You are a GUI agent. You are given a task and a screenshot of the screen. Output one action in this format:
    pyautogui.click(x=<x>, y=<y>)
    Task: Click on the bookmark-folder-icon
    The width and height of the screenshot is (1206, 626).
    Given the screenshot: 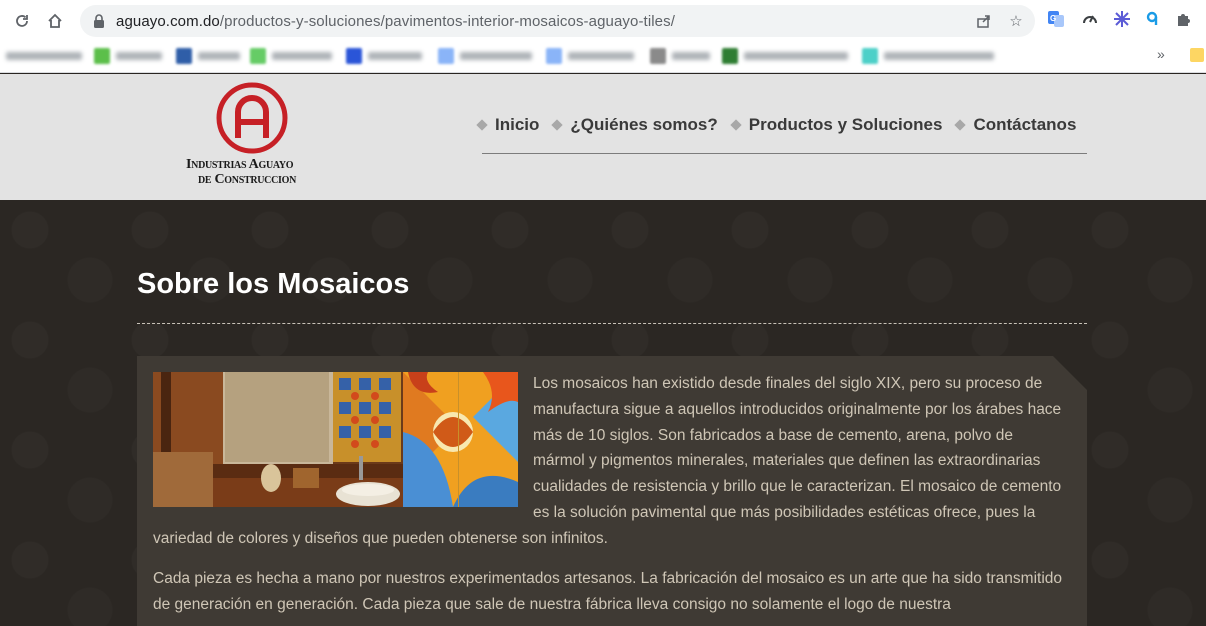 What is the action you would take?
    pyautogui.click(x=1197, y=55)
    